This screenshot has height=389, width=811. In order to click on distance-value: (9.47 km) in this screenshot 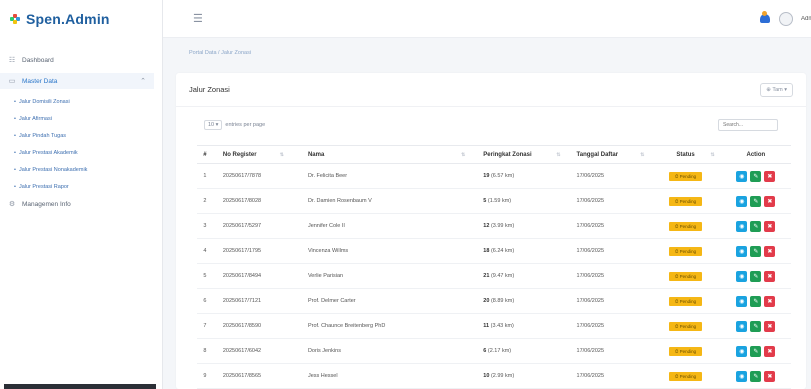, I will do `click(502, 276)`.